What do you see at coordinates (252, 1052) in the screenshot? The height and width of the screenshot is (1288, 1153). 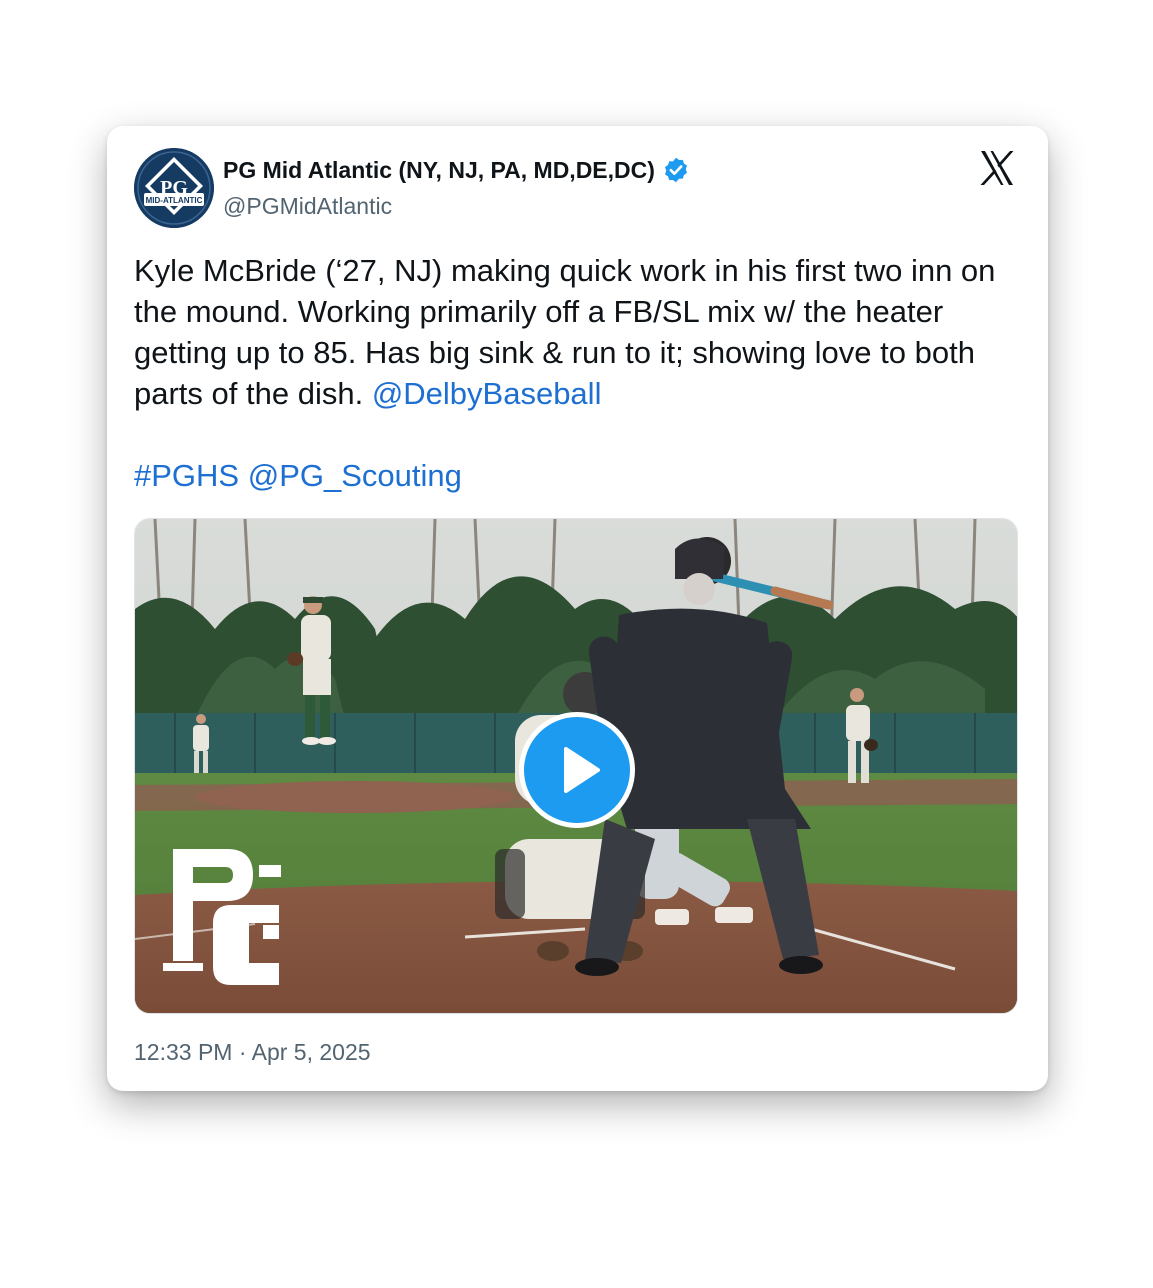 I see `tweet-timestamp: 12:33 PM · Apr 5, 2025` at bounding box center [252, 1052].